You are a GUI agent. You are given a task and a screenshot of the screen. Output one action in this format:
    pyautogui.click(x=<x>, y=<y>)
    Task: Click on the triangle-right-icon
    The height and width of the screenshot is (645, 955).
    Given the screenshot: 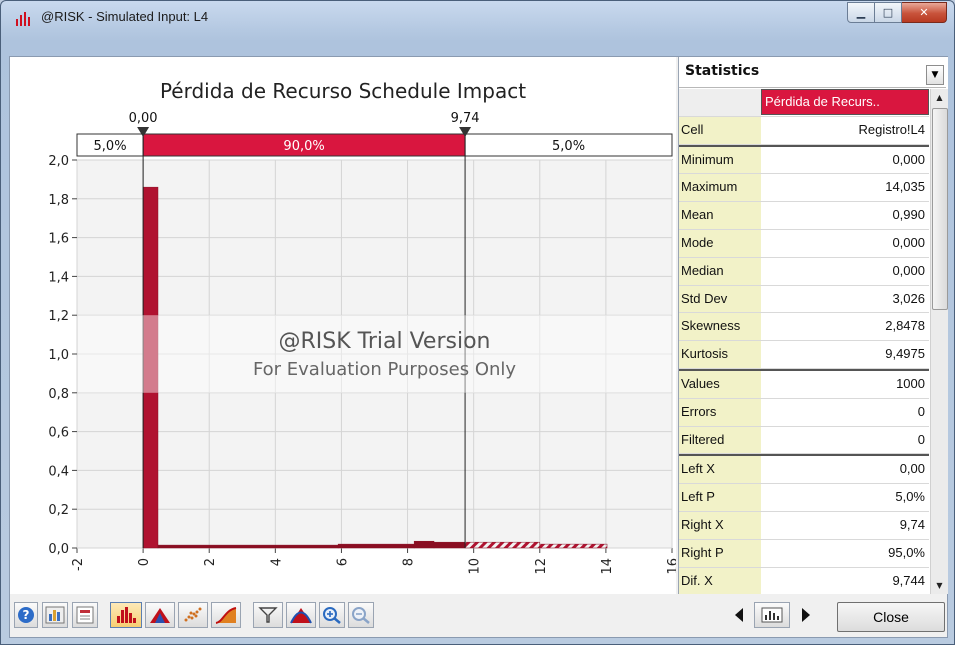 What is the action you would take?
    pyautogui.click(x=806, y=615)
    